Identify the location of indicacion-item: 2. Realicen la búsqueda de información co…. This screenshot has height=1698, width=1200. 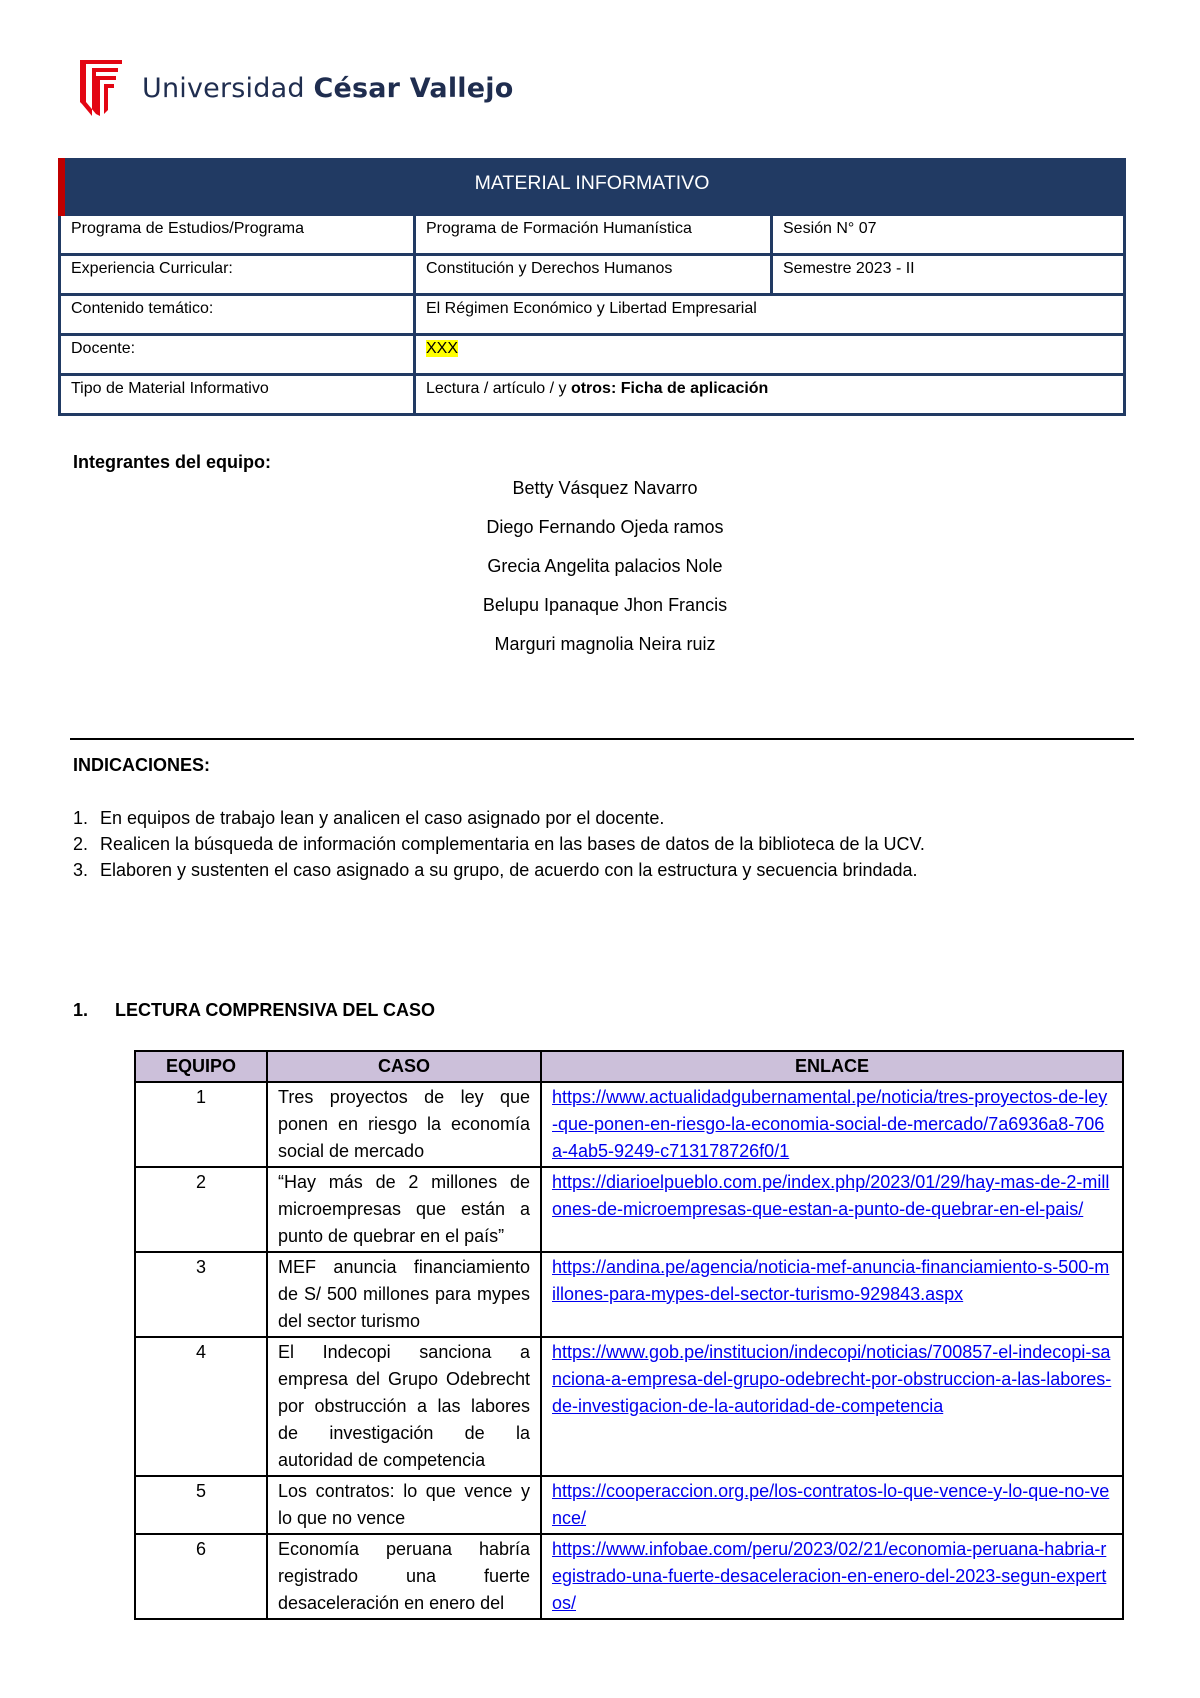
(499, 844).